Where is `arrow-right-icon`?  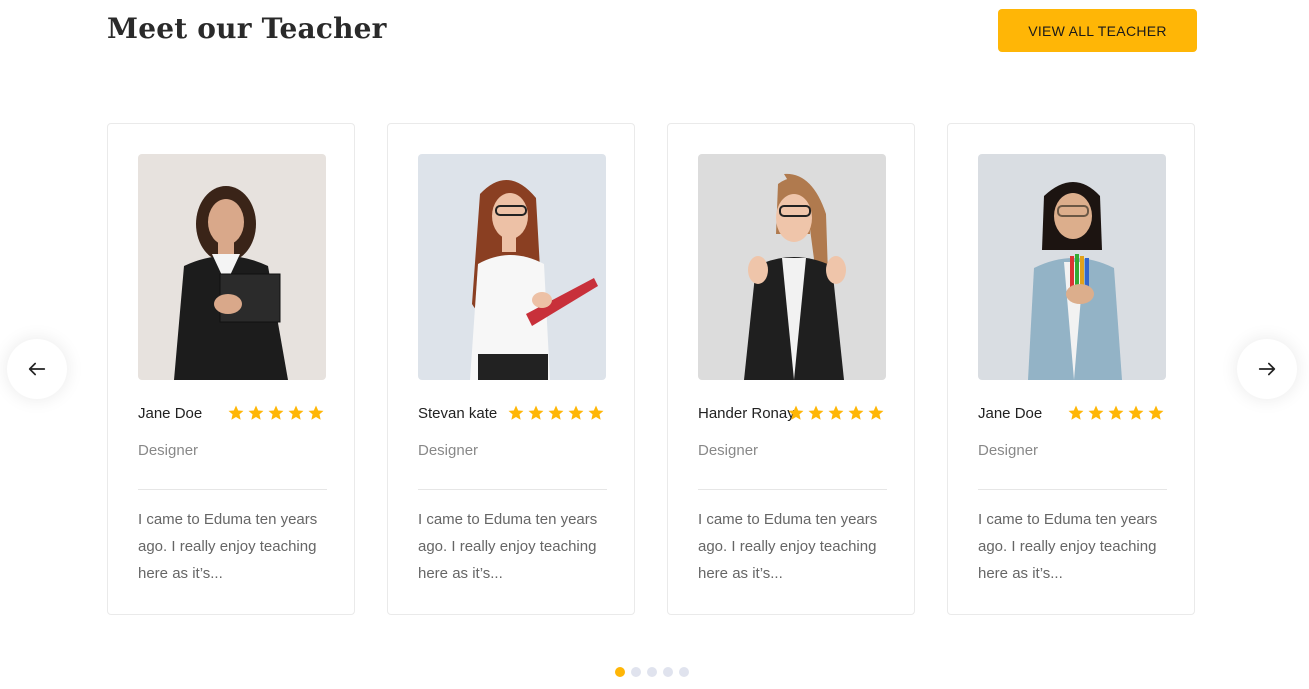 arrow-right-icon is located at coordinates (1267, 369).